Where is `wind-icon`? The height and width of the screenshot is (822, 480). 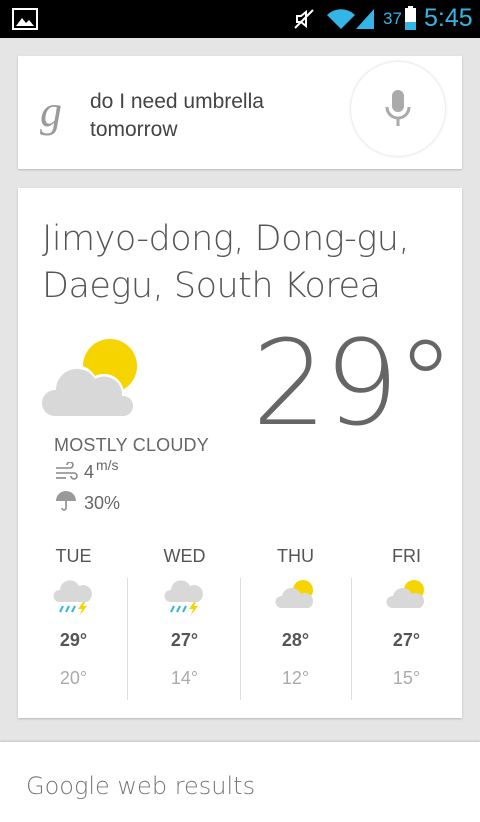
wind-icon is located at coordinates (67, 471).